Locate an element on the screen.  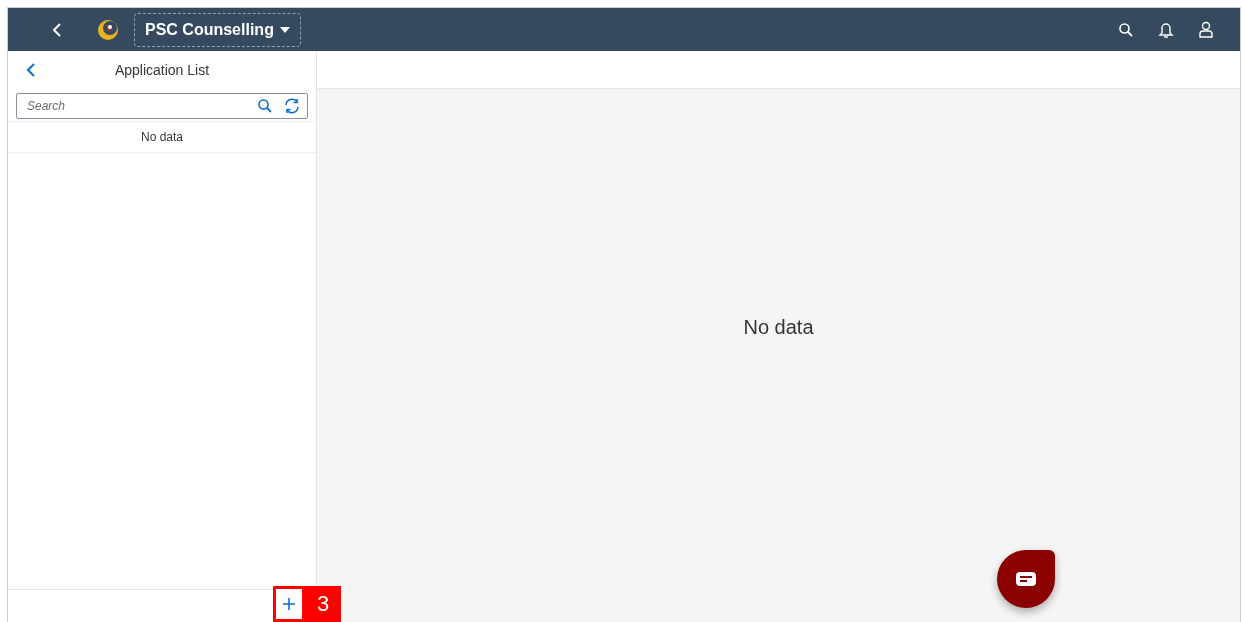
chat-icon is located at coordinates (1026, 579).